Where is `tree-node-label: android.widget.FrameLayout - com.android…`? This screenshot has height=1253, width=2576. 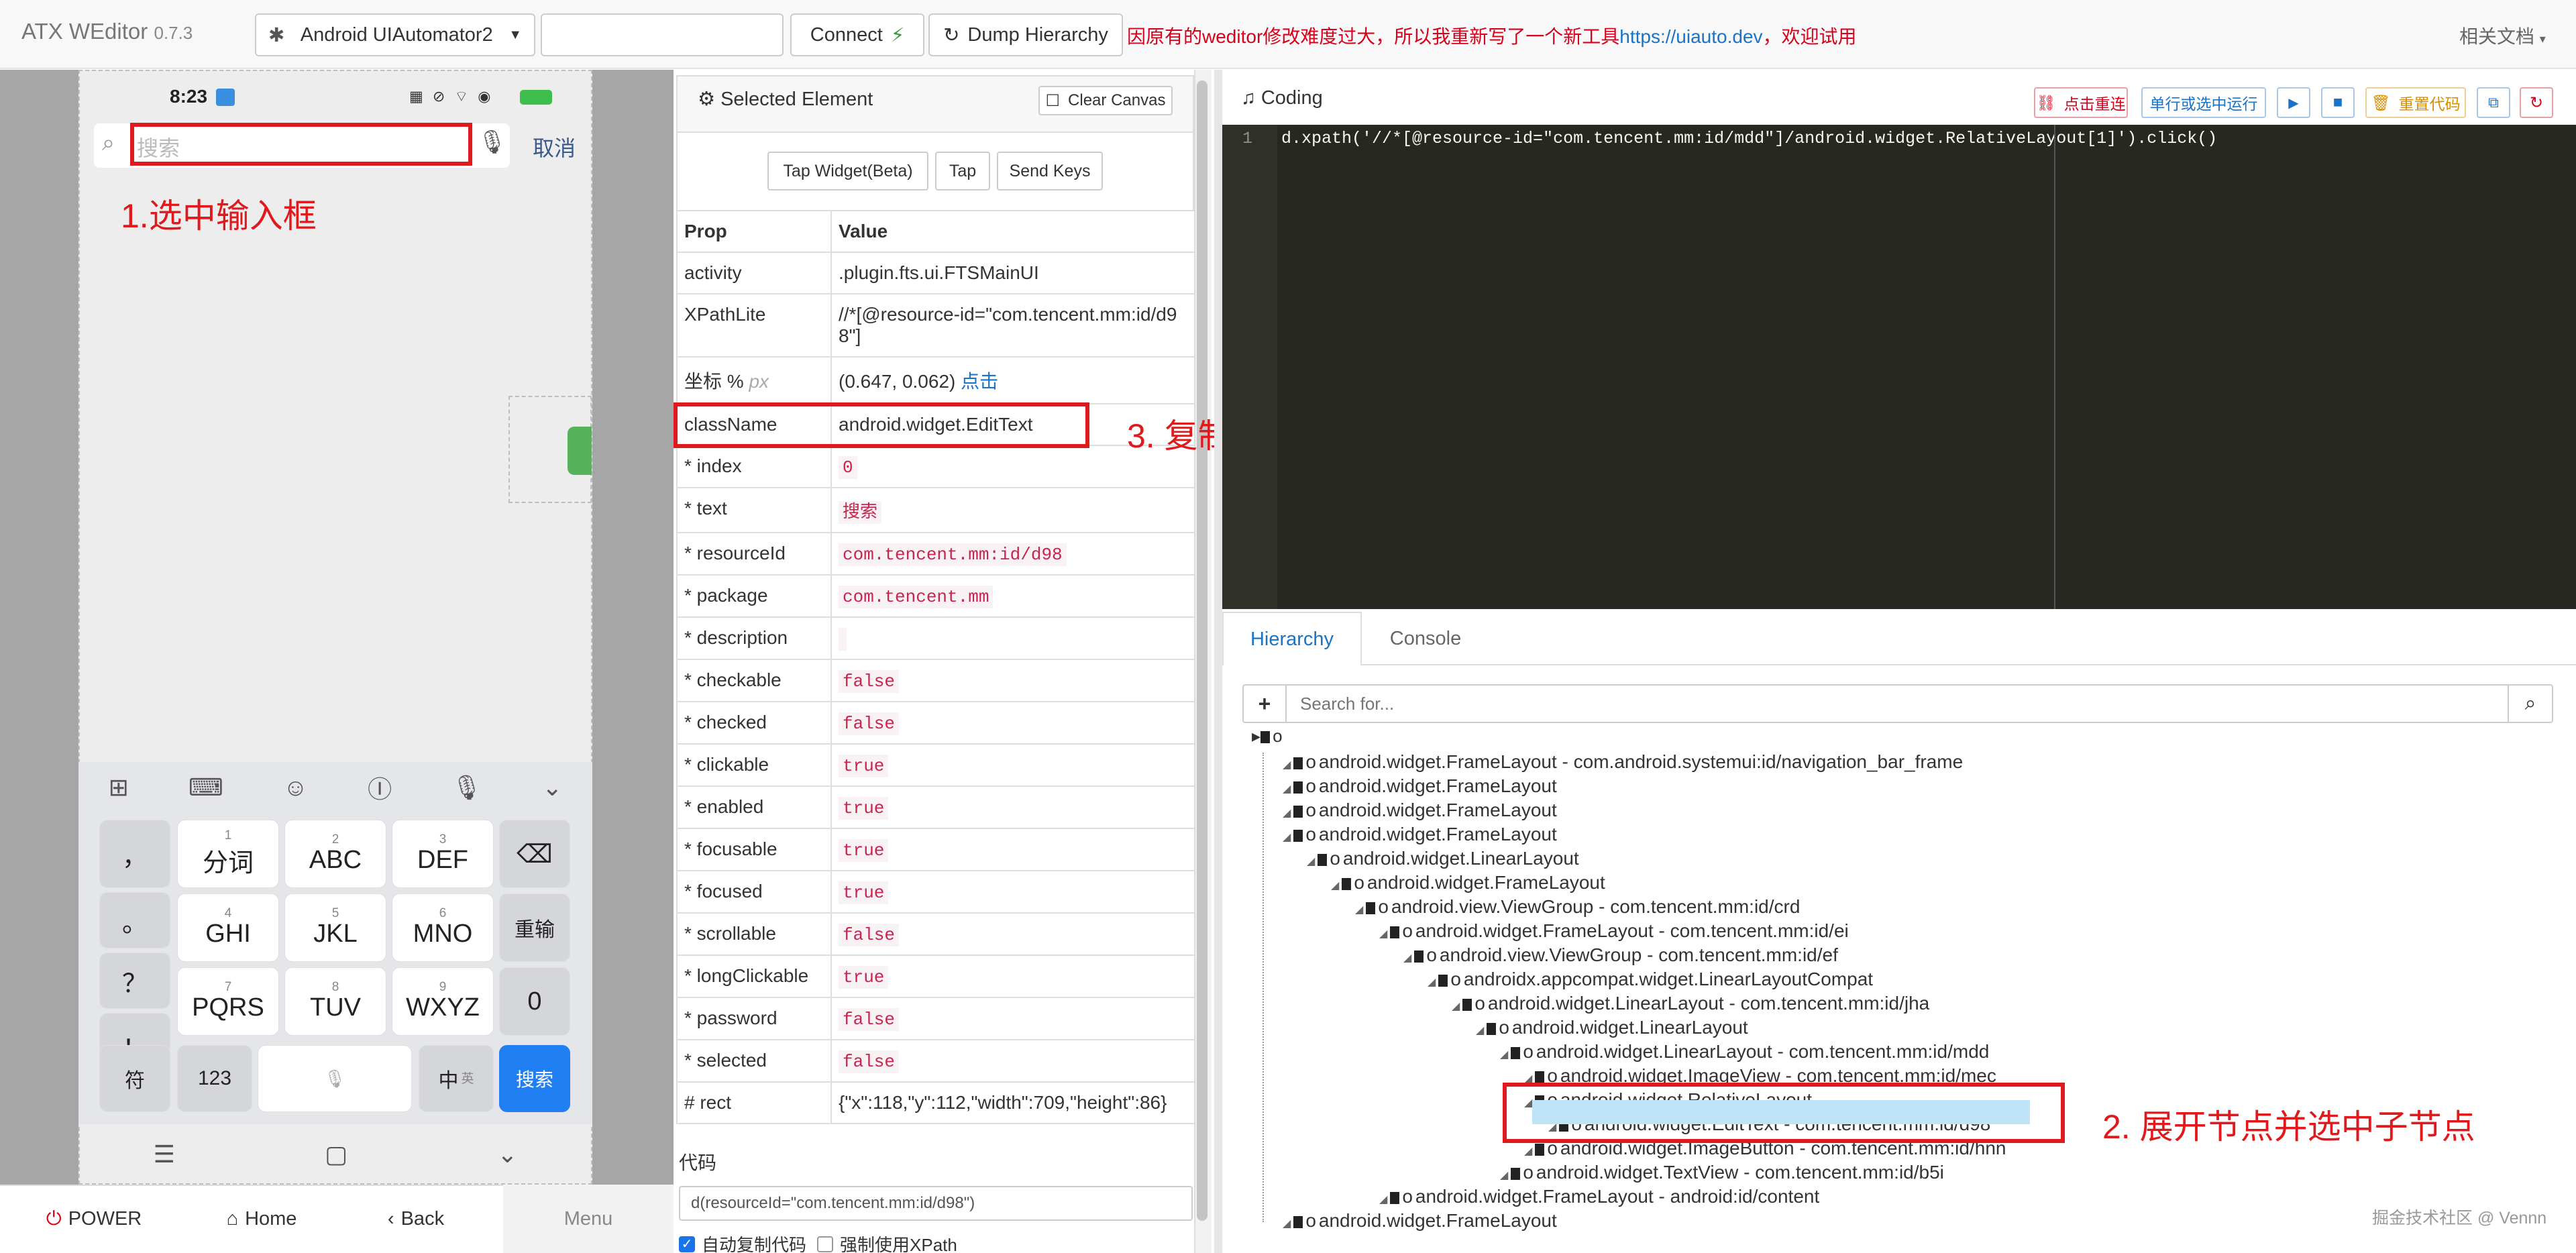 tree-node-label: android.widget.FrameLayout - com.android… is located at coordinates (1641, 761).